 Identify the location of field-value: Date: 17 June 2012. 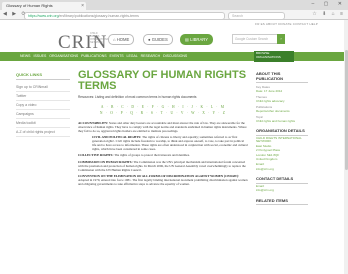
(282, 91).